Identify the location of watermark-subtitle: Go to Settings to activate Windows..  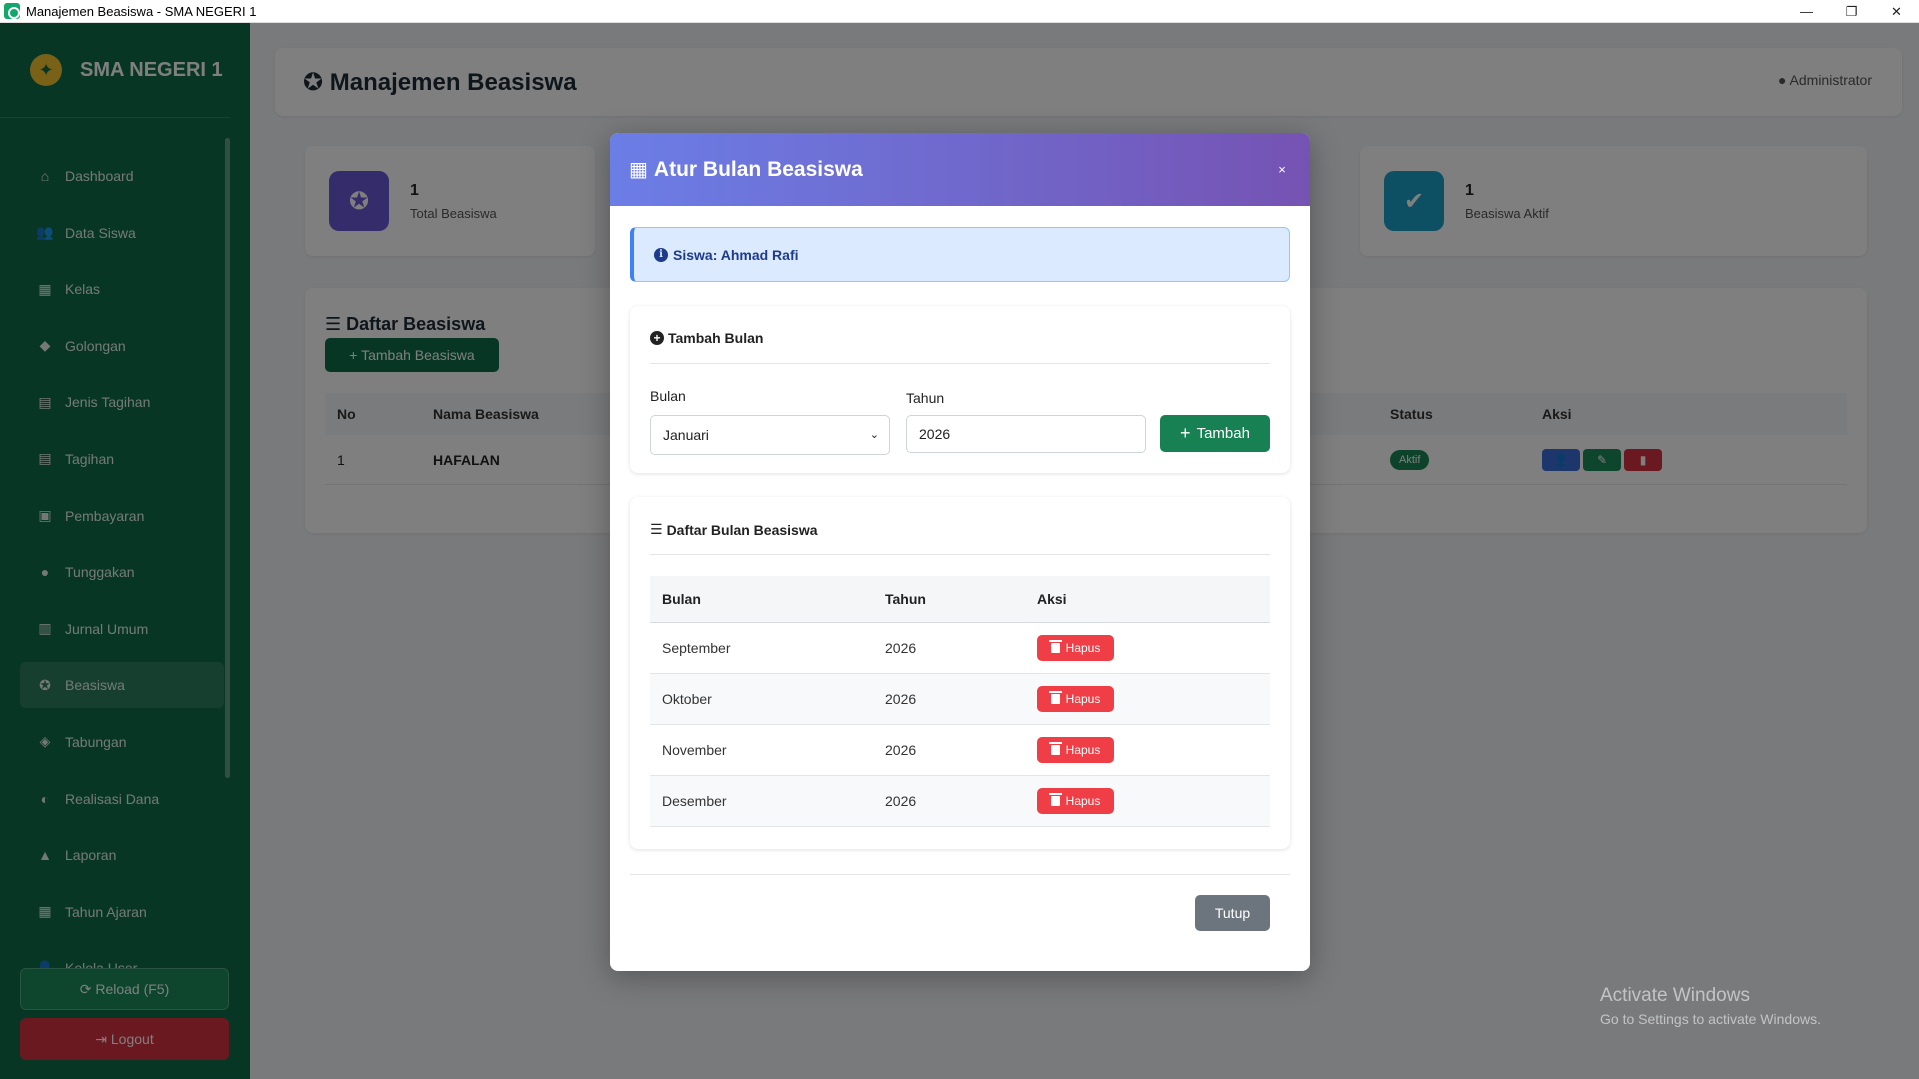
(1710, 1019).